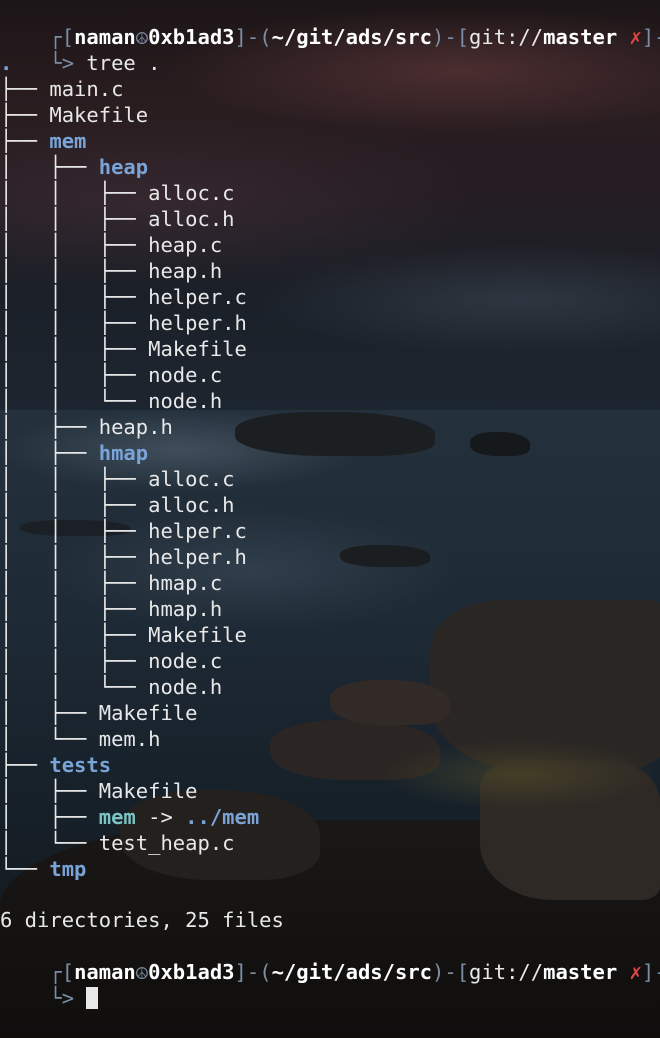 Image resolution: width=660 pixels, height=1038 pixels. I want to click on tree-file: │ │ ├── alloc.c, so click(117, 479).